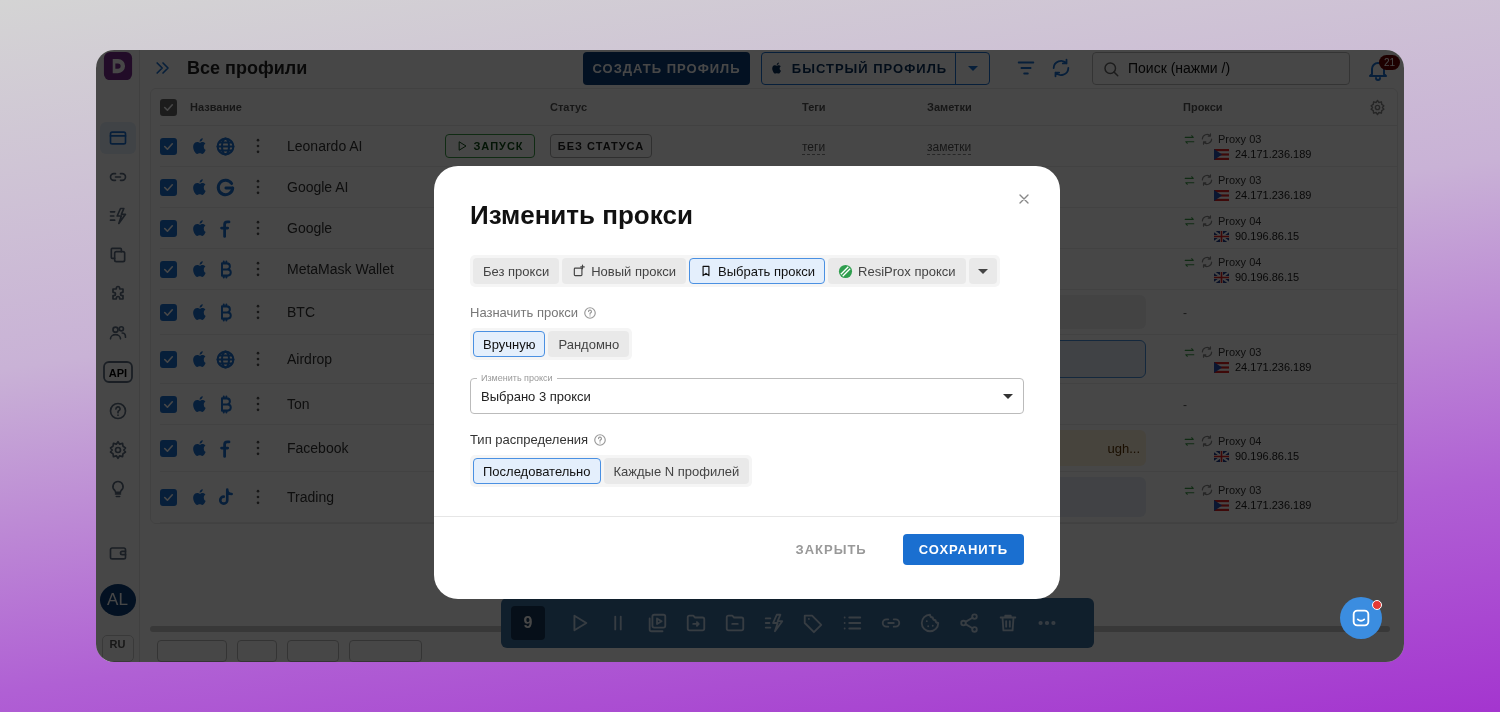  What do you see at coordinates (579, 271) in the screenshot?
I see `new-item-icon` at bounding box center [579, 271].